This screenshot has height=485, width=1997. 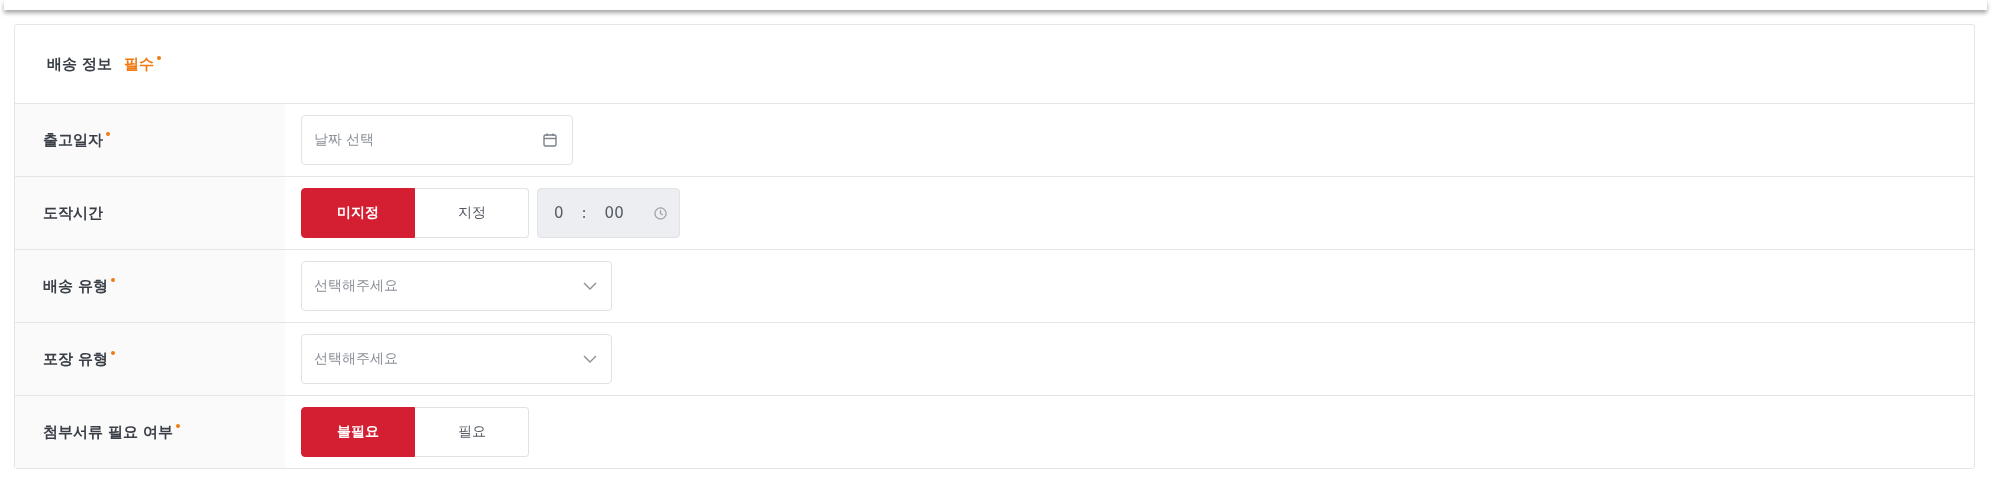 What do you see at coordinates (76, 359) in the screenshot?
I see `field-label: 포장 유형` at bounding box center [76, 359].